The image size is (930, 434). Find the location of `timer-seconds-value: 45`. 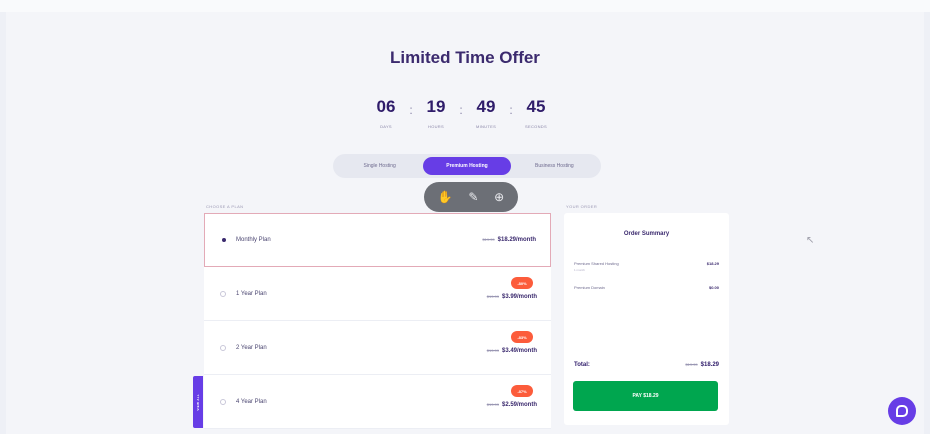

timer-seconds-value: 45 is located at coordinates (536, 106).